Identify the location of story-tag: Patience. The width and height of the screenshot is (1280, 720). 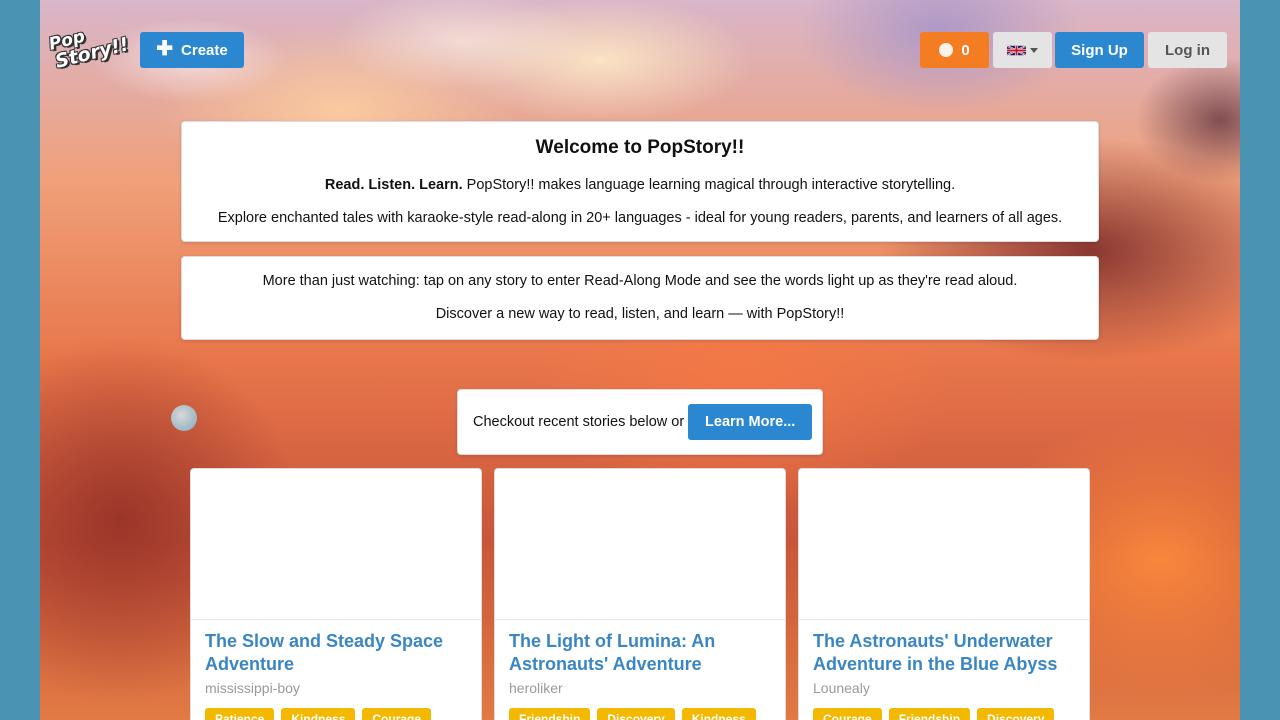
(240, 714).